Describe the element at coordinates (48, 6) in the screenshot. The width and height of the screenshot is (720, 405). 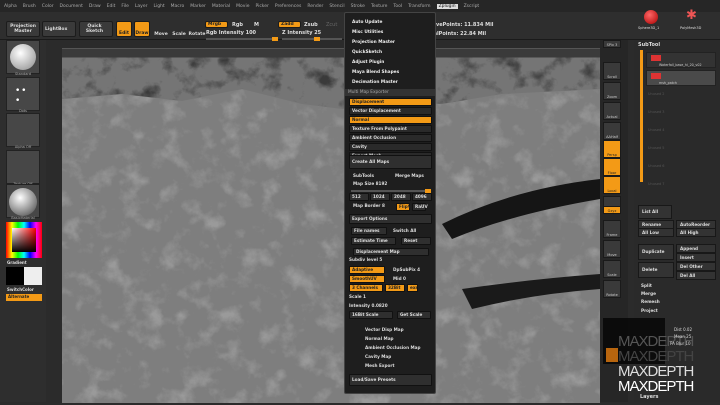
I see `menu-color: Color` at that location.